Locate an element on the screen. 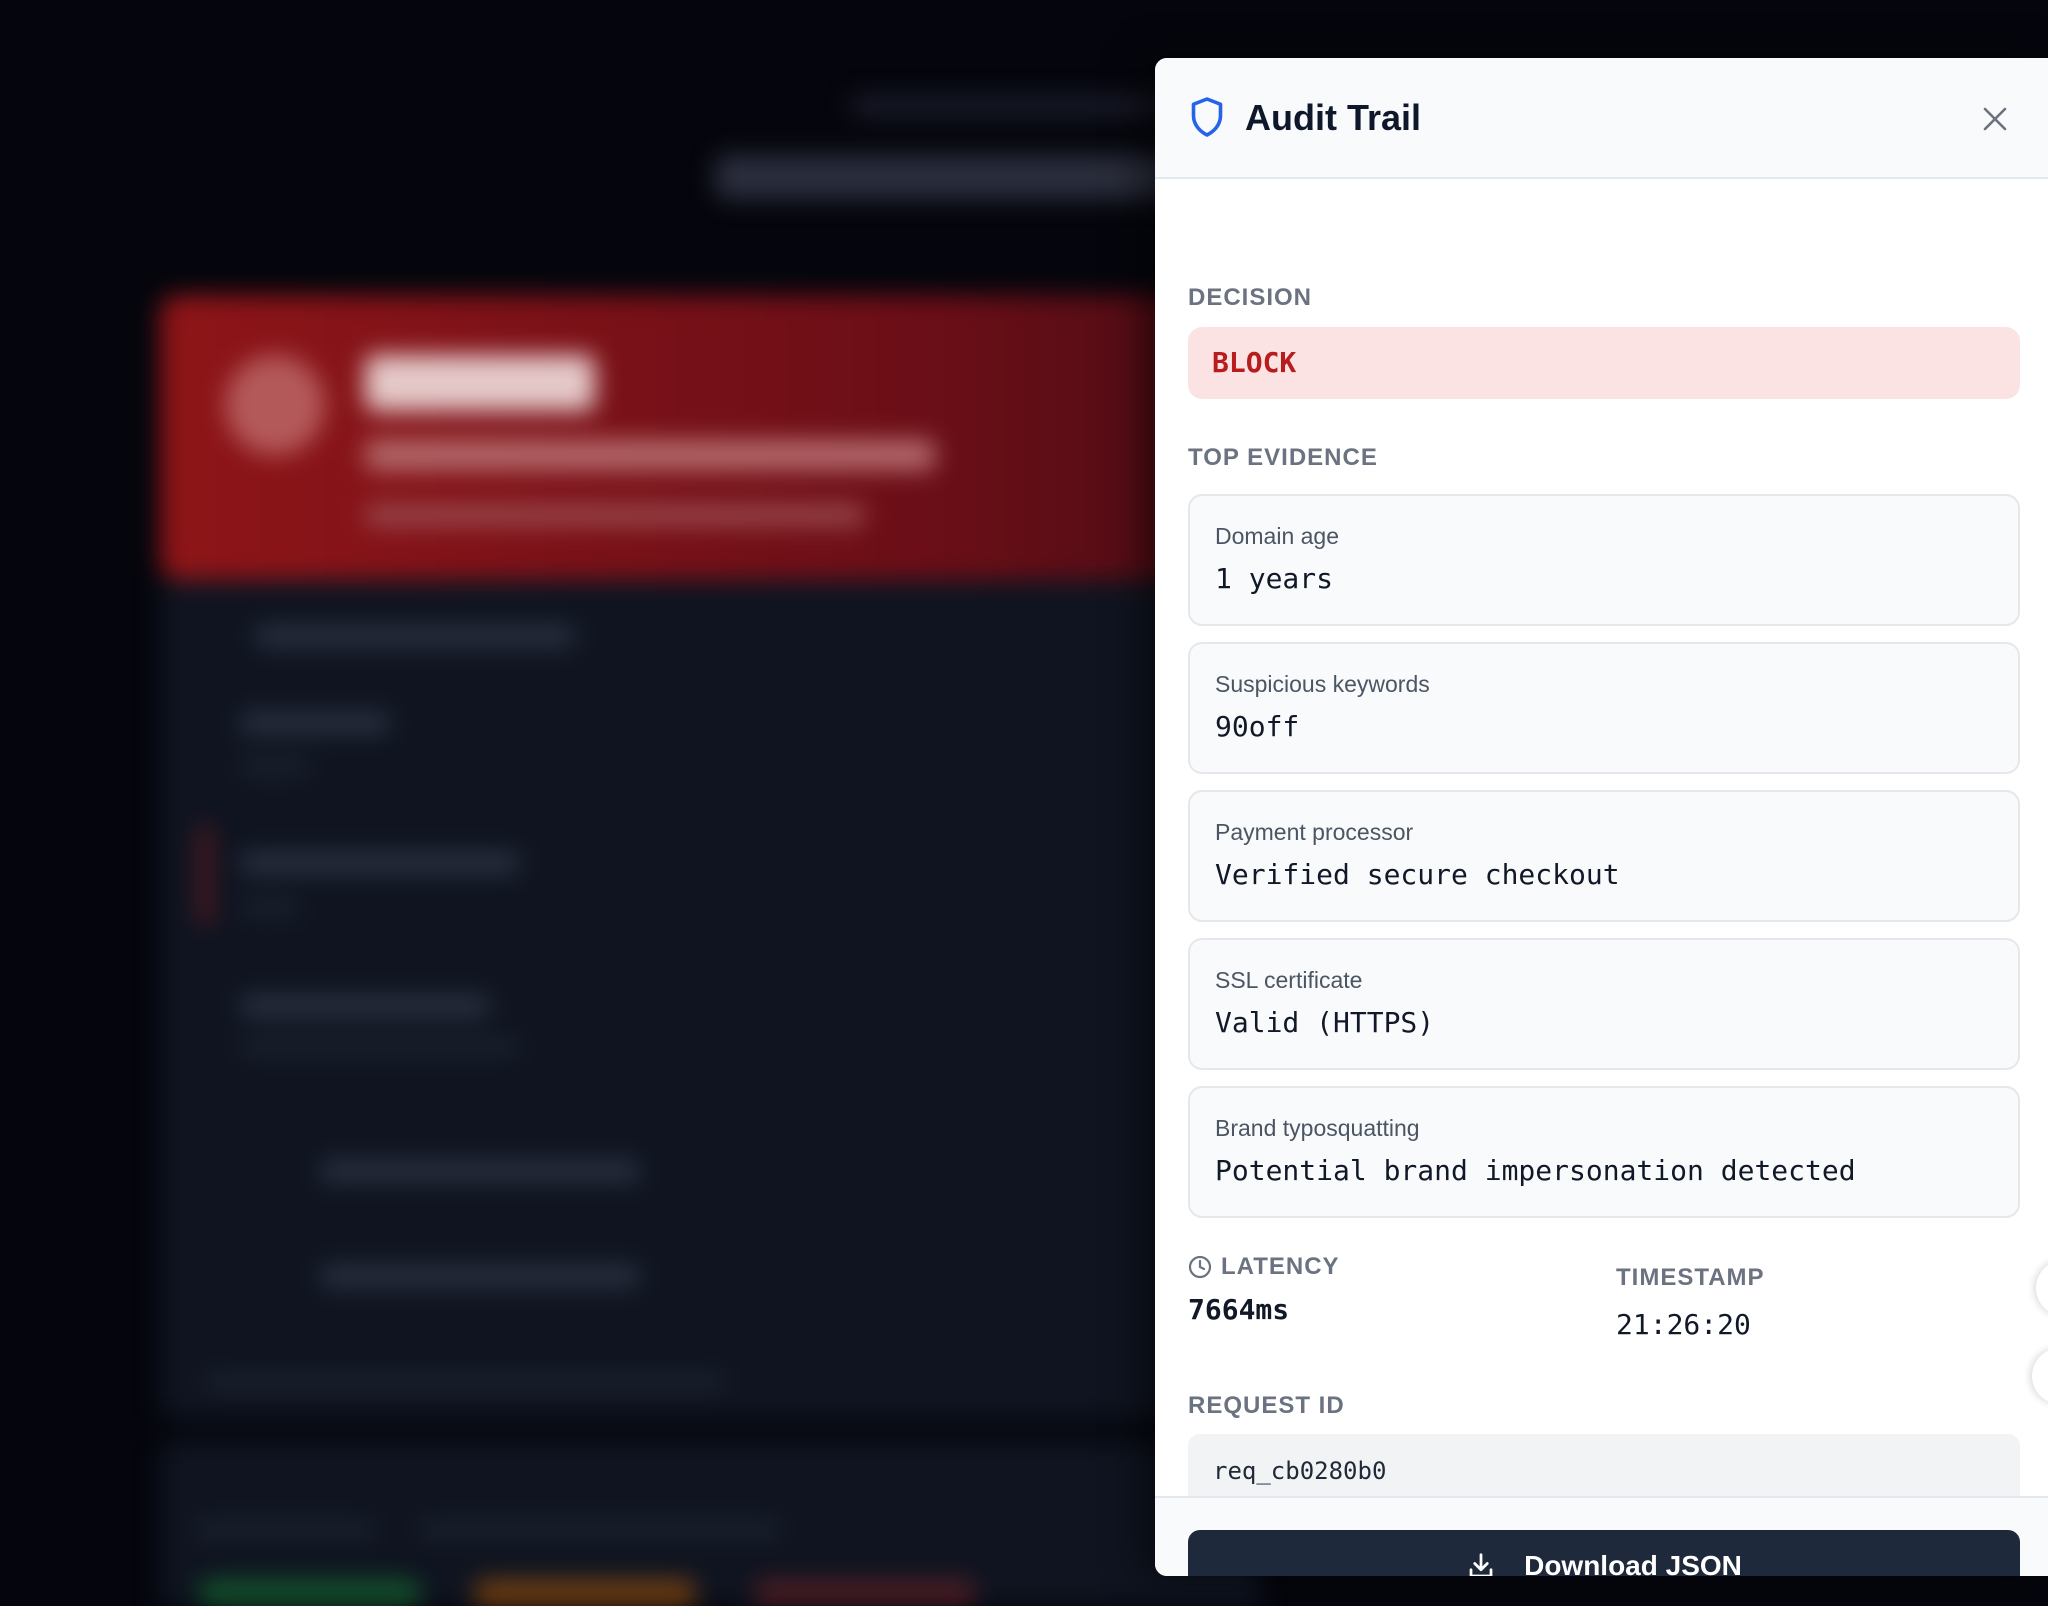  evidence-value: Valid (HTTPS) is located at coordinates (1325, 1022).